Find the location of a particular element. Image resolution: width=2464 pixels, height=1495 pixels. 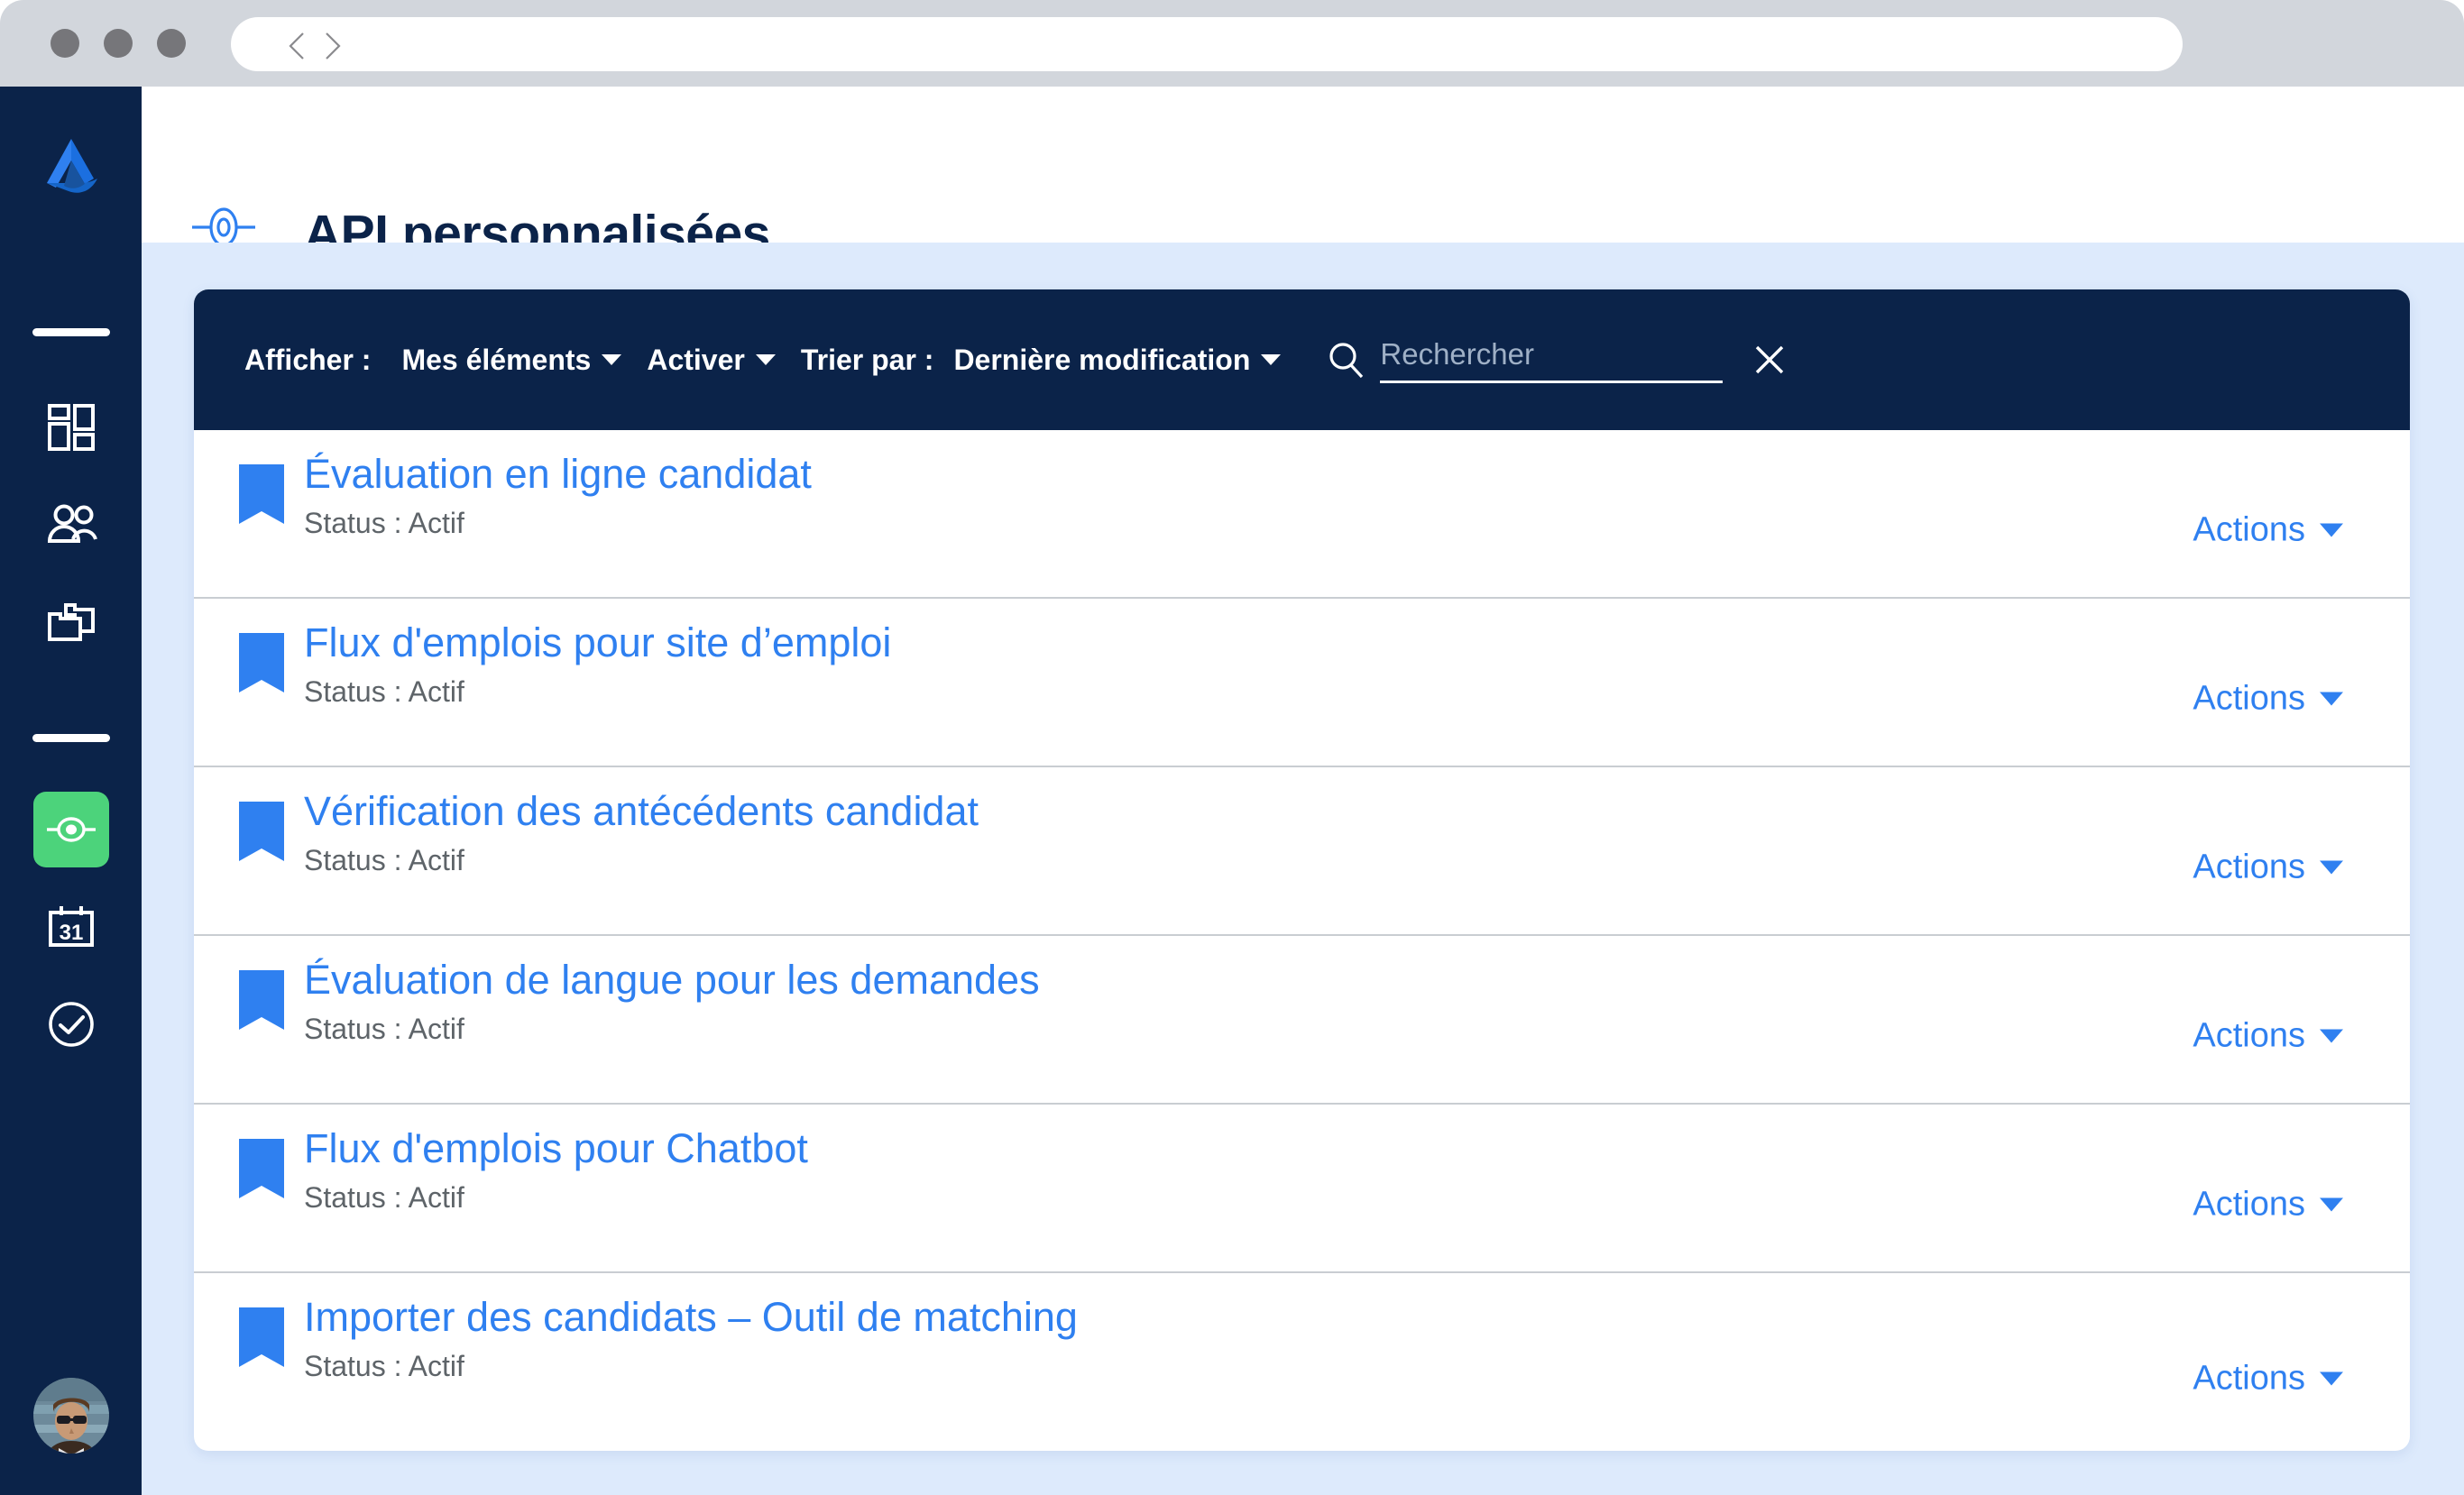

api-name-link: Évaluation en ligne candidat is located at coordinates (558, 474).